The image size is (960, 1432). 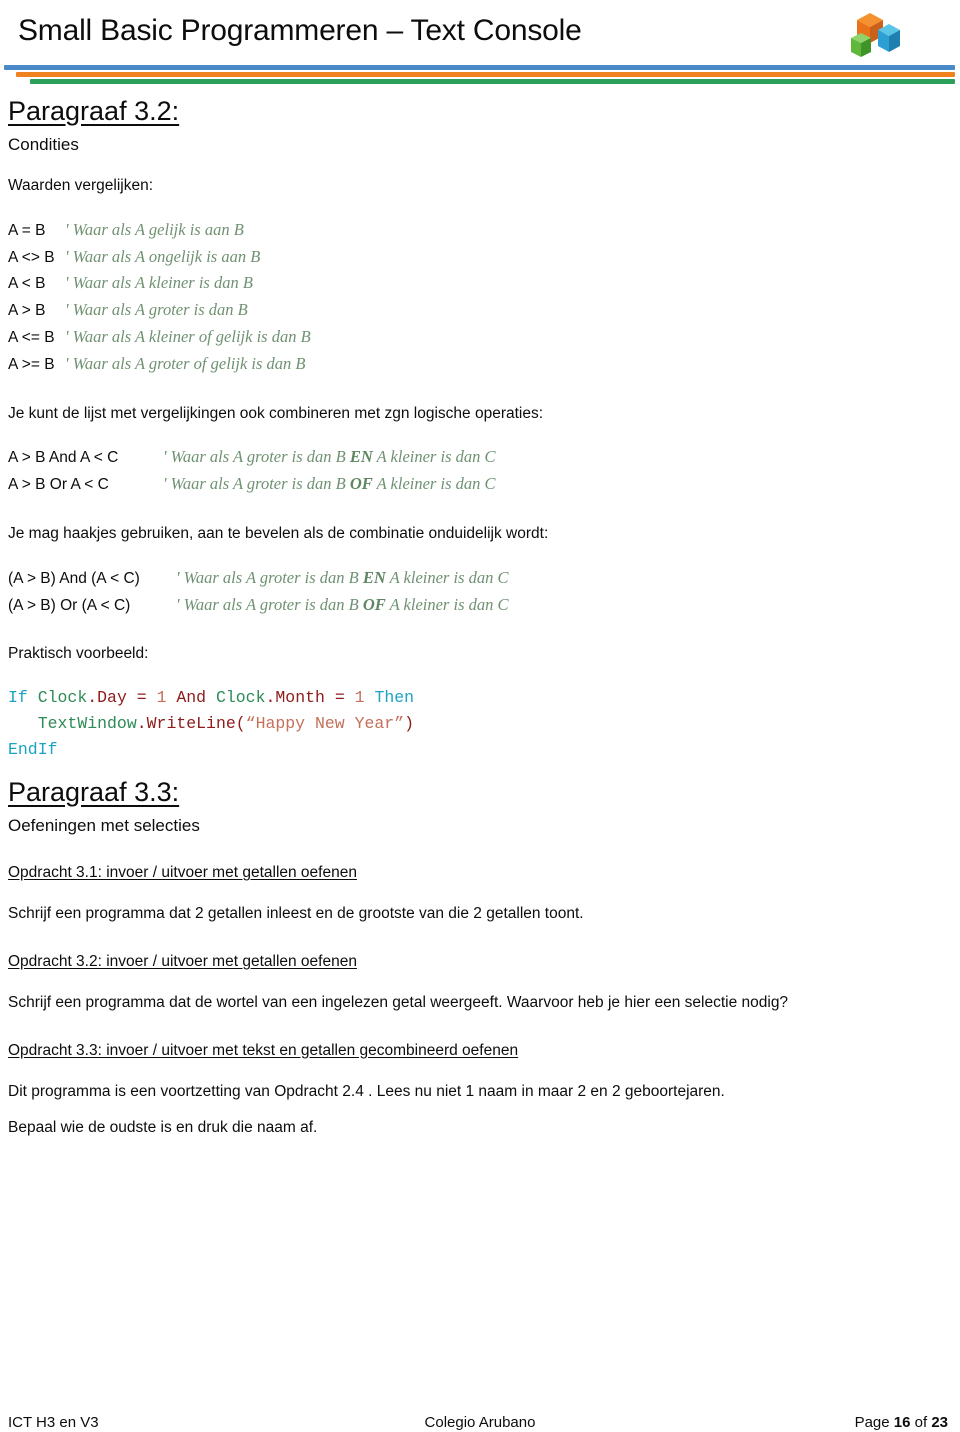 I want to click on example-label: Praktisch voorbeeld:, so click(x=78, y=654).